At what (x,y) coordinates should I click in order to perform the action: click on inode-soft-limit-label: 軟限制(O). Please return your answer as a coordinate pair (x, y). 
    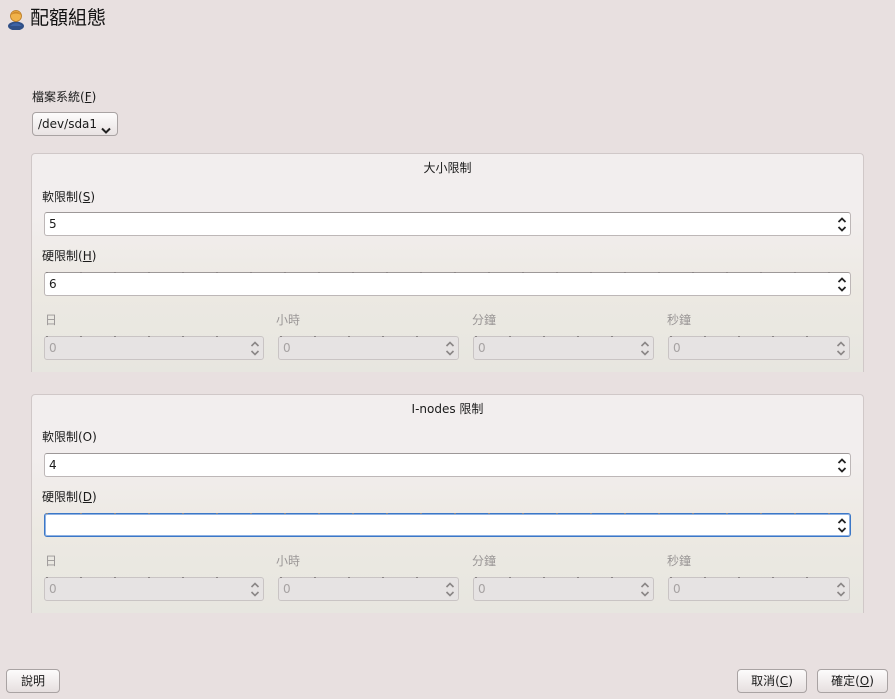
    Looking at the image, I should click on (69, 437).